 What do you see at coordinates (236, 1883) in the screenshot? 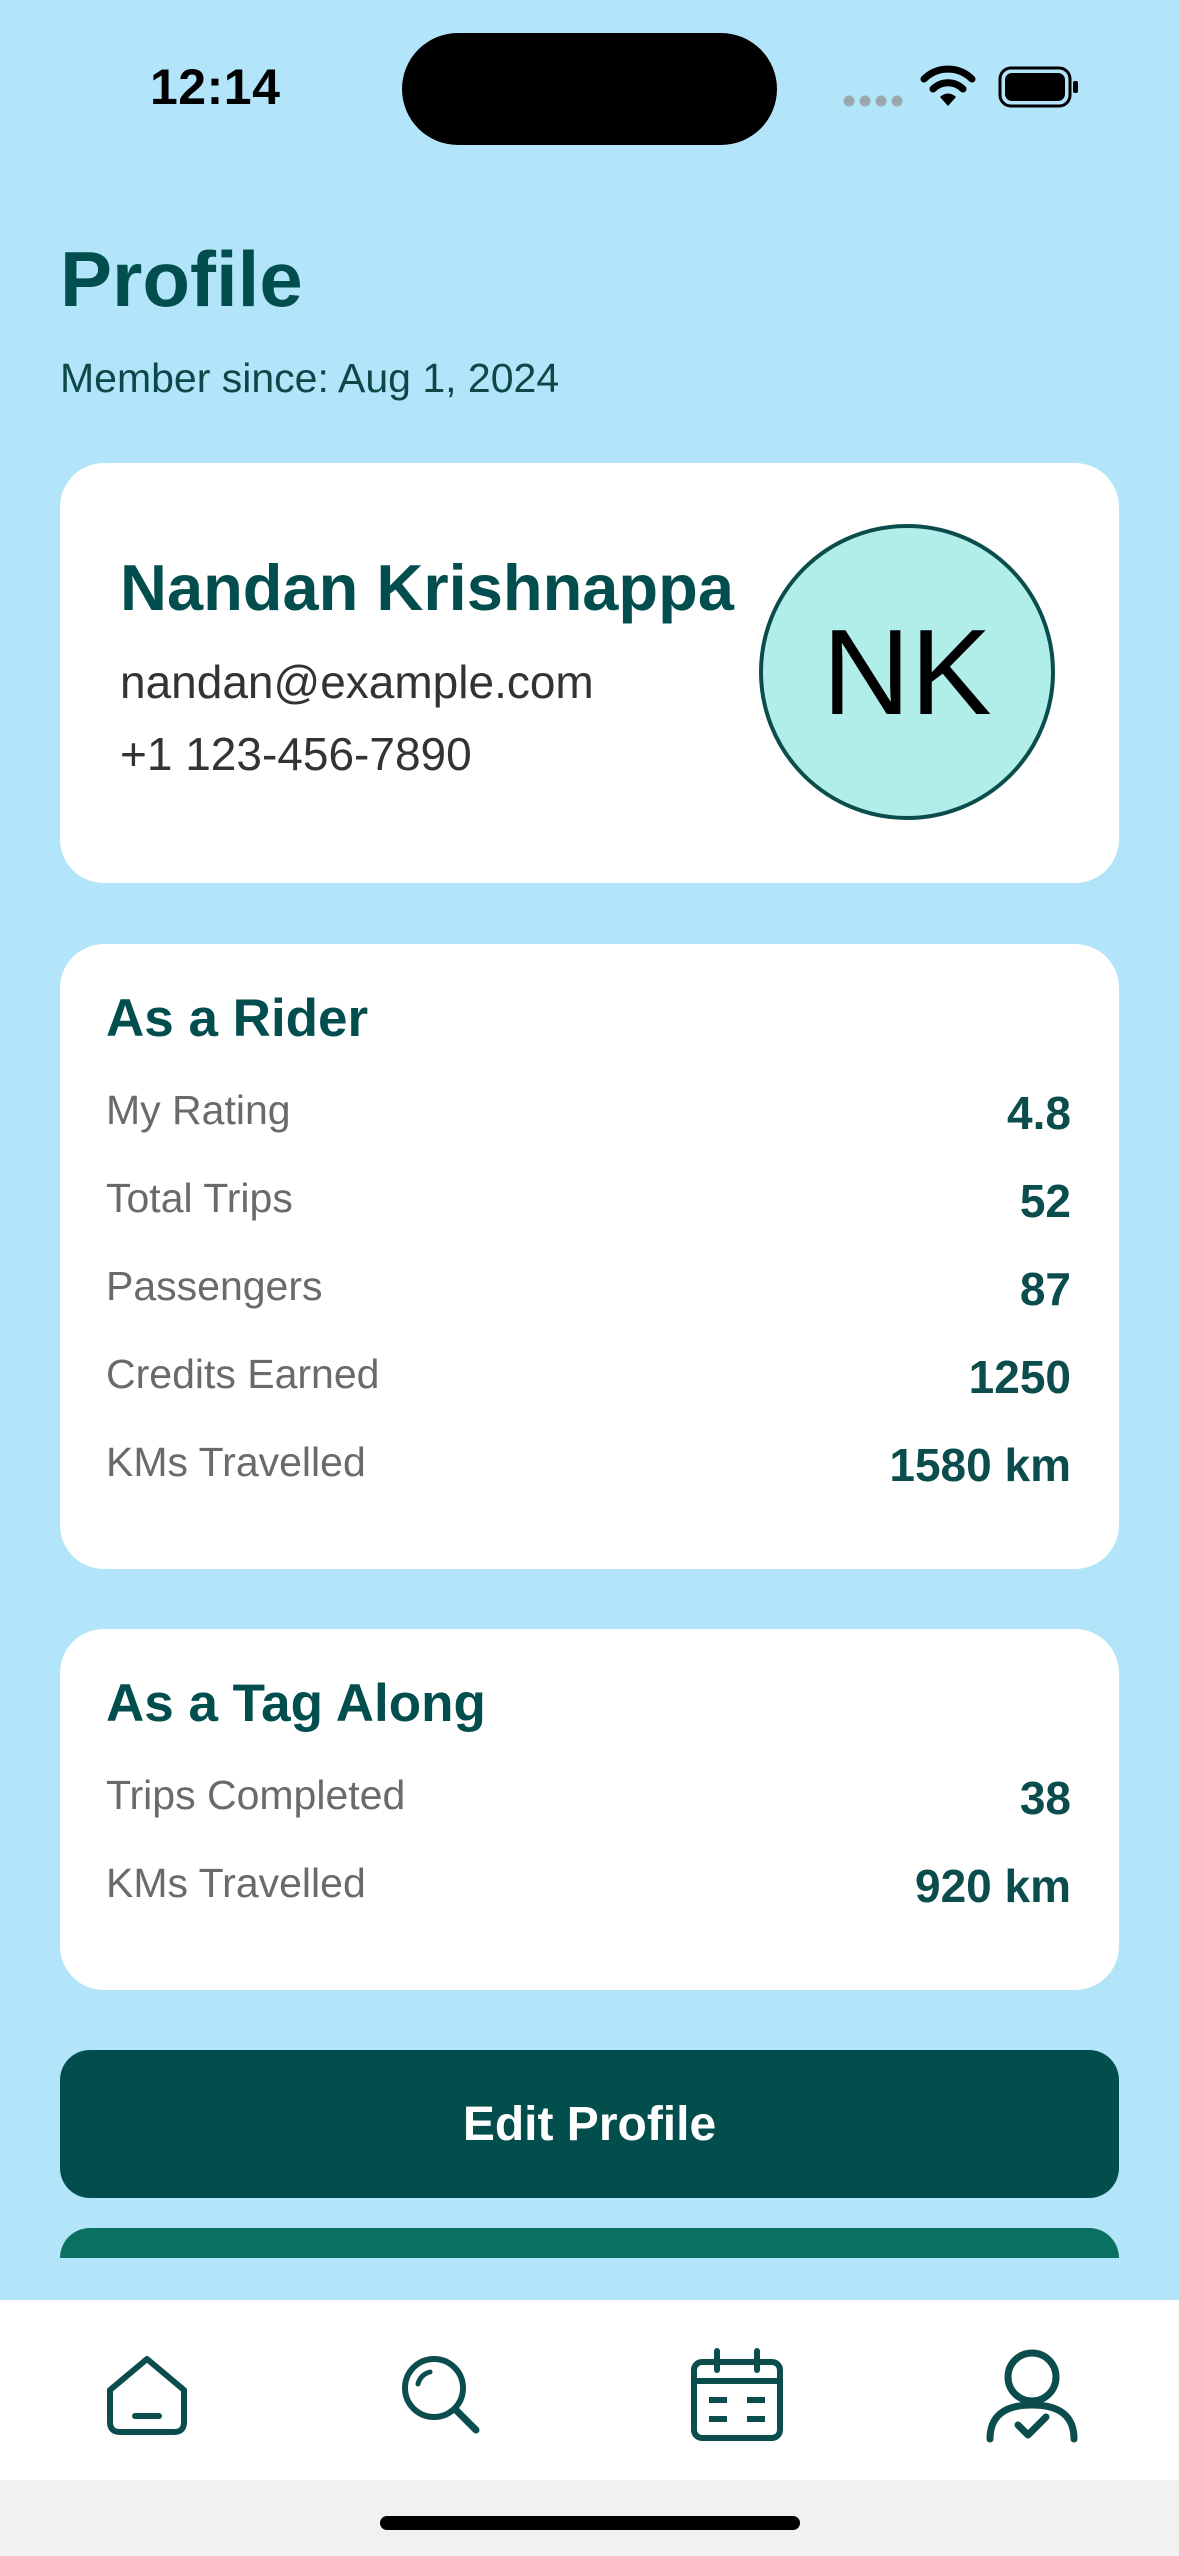
I see `tag-along-stat-label: KMs Travelled` at bounding box center [236, 1883].